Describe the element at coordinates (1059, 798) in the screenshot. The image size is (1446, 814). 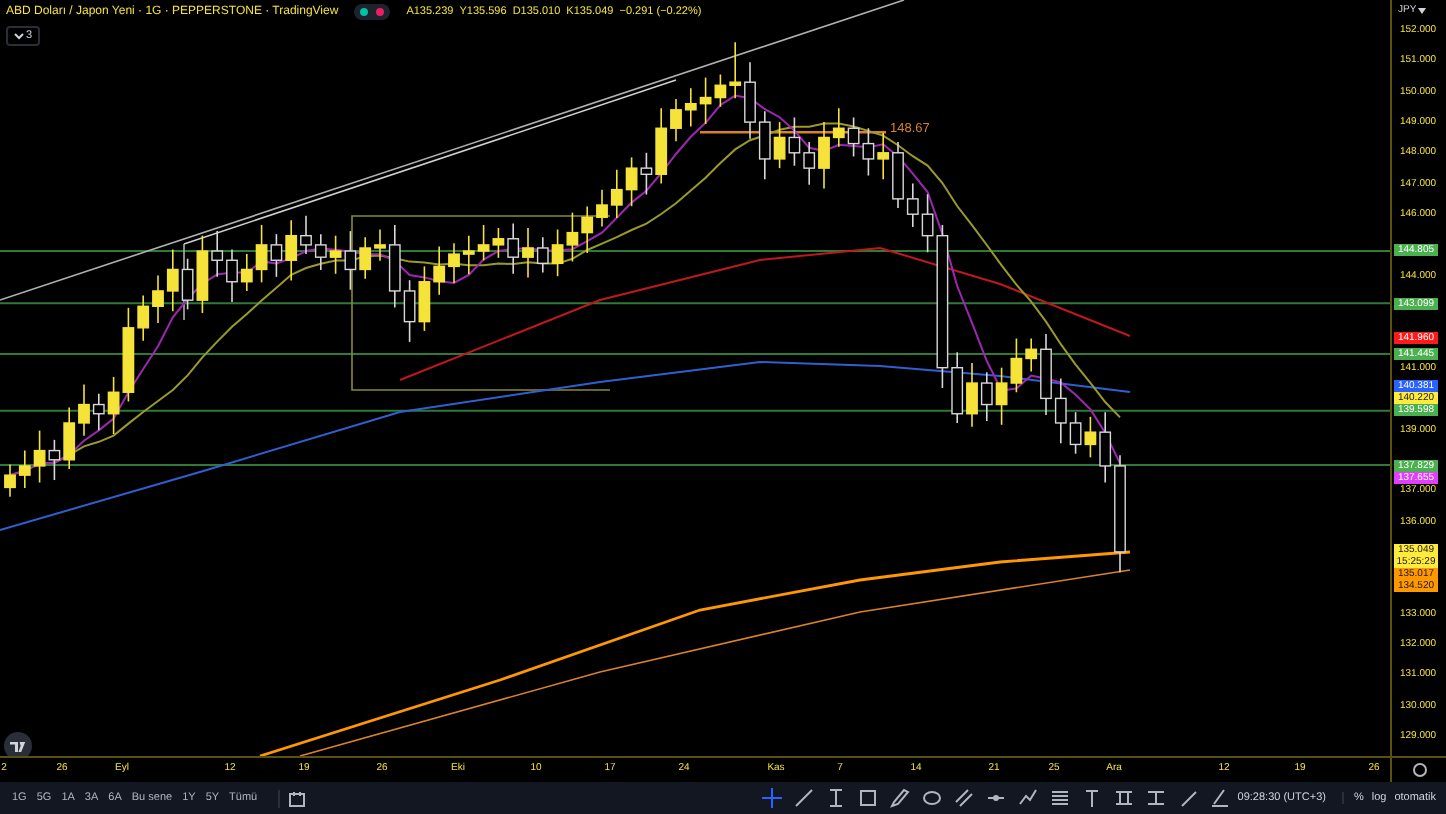
I see `lines-tool-icon` at that location.